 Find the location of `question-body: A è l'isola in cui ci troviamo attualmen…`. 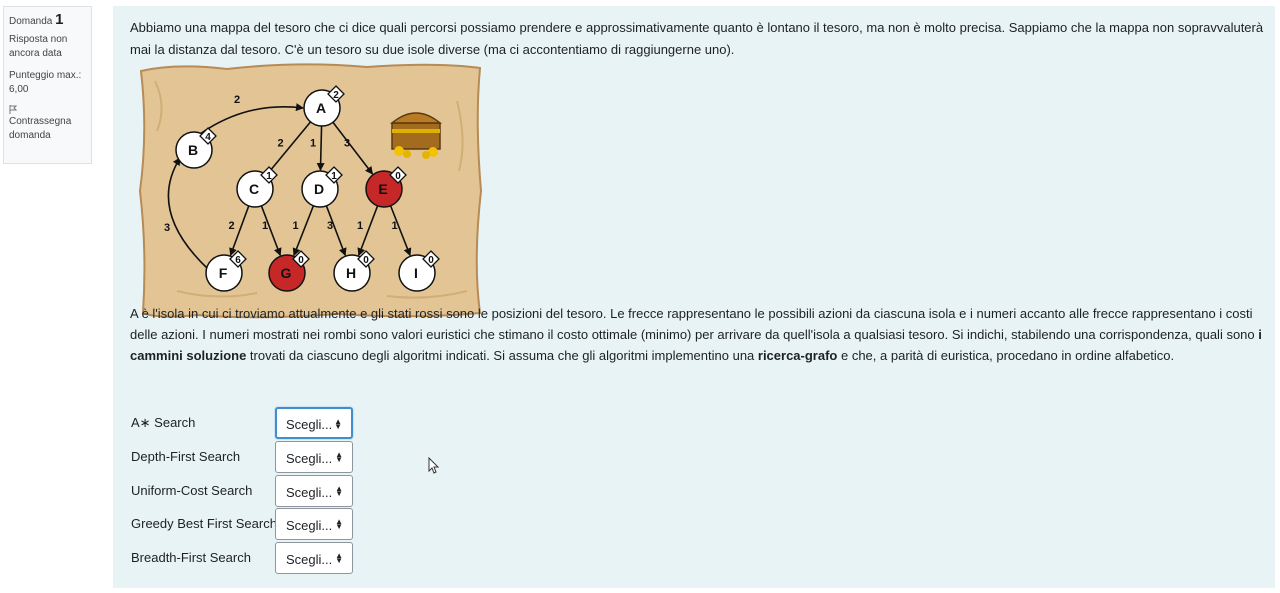

question-body: A è l'isola in cui ci troviamo attualmen… is located at coordinates (700, 334).